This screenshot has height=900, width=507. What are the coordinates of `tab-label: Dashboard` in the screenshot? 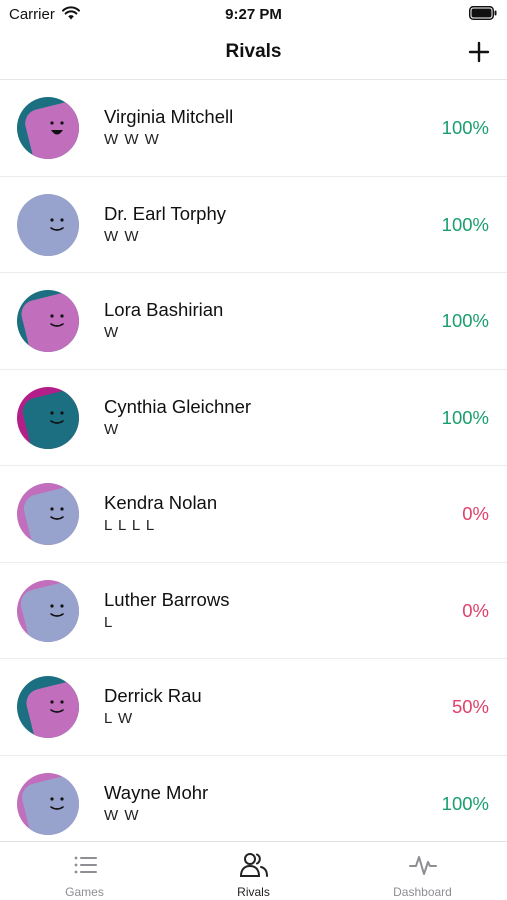 It's located at (422, 892).